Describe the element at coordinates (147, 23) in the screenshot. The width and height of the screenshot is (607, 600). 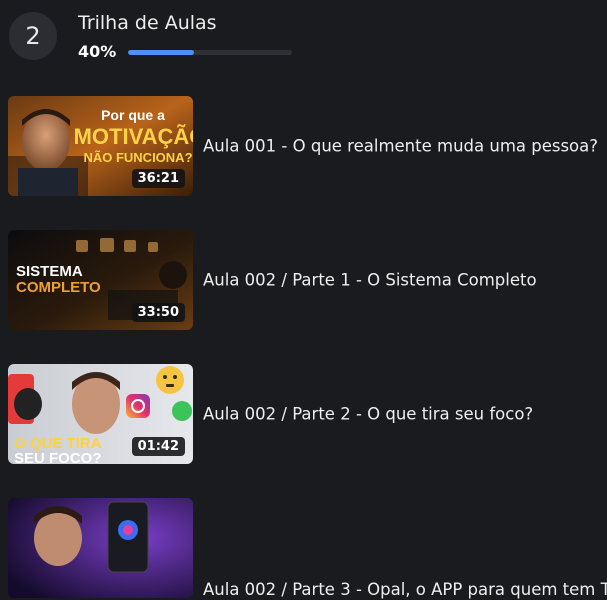
I see `track-title: Trilha de Aulas` at that location.